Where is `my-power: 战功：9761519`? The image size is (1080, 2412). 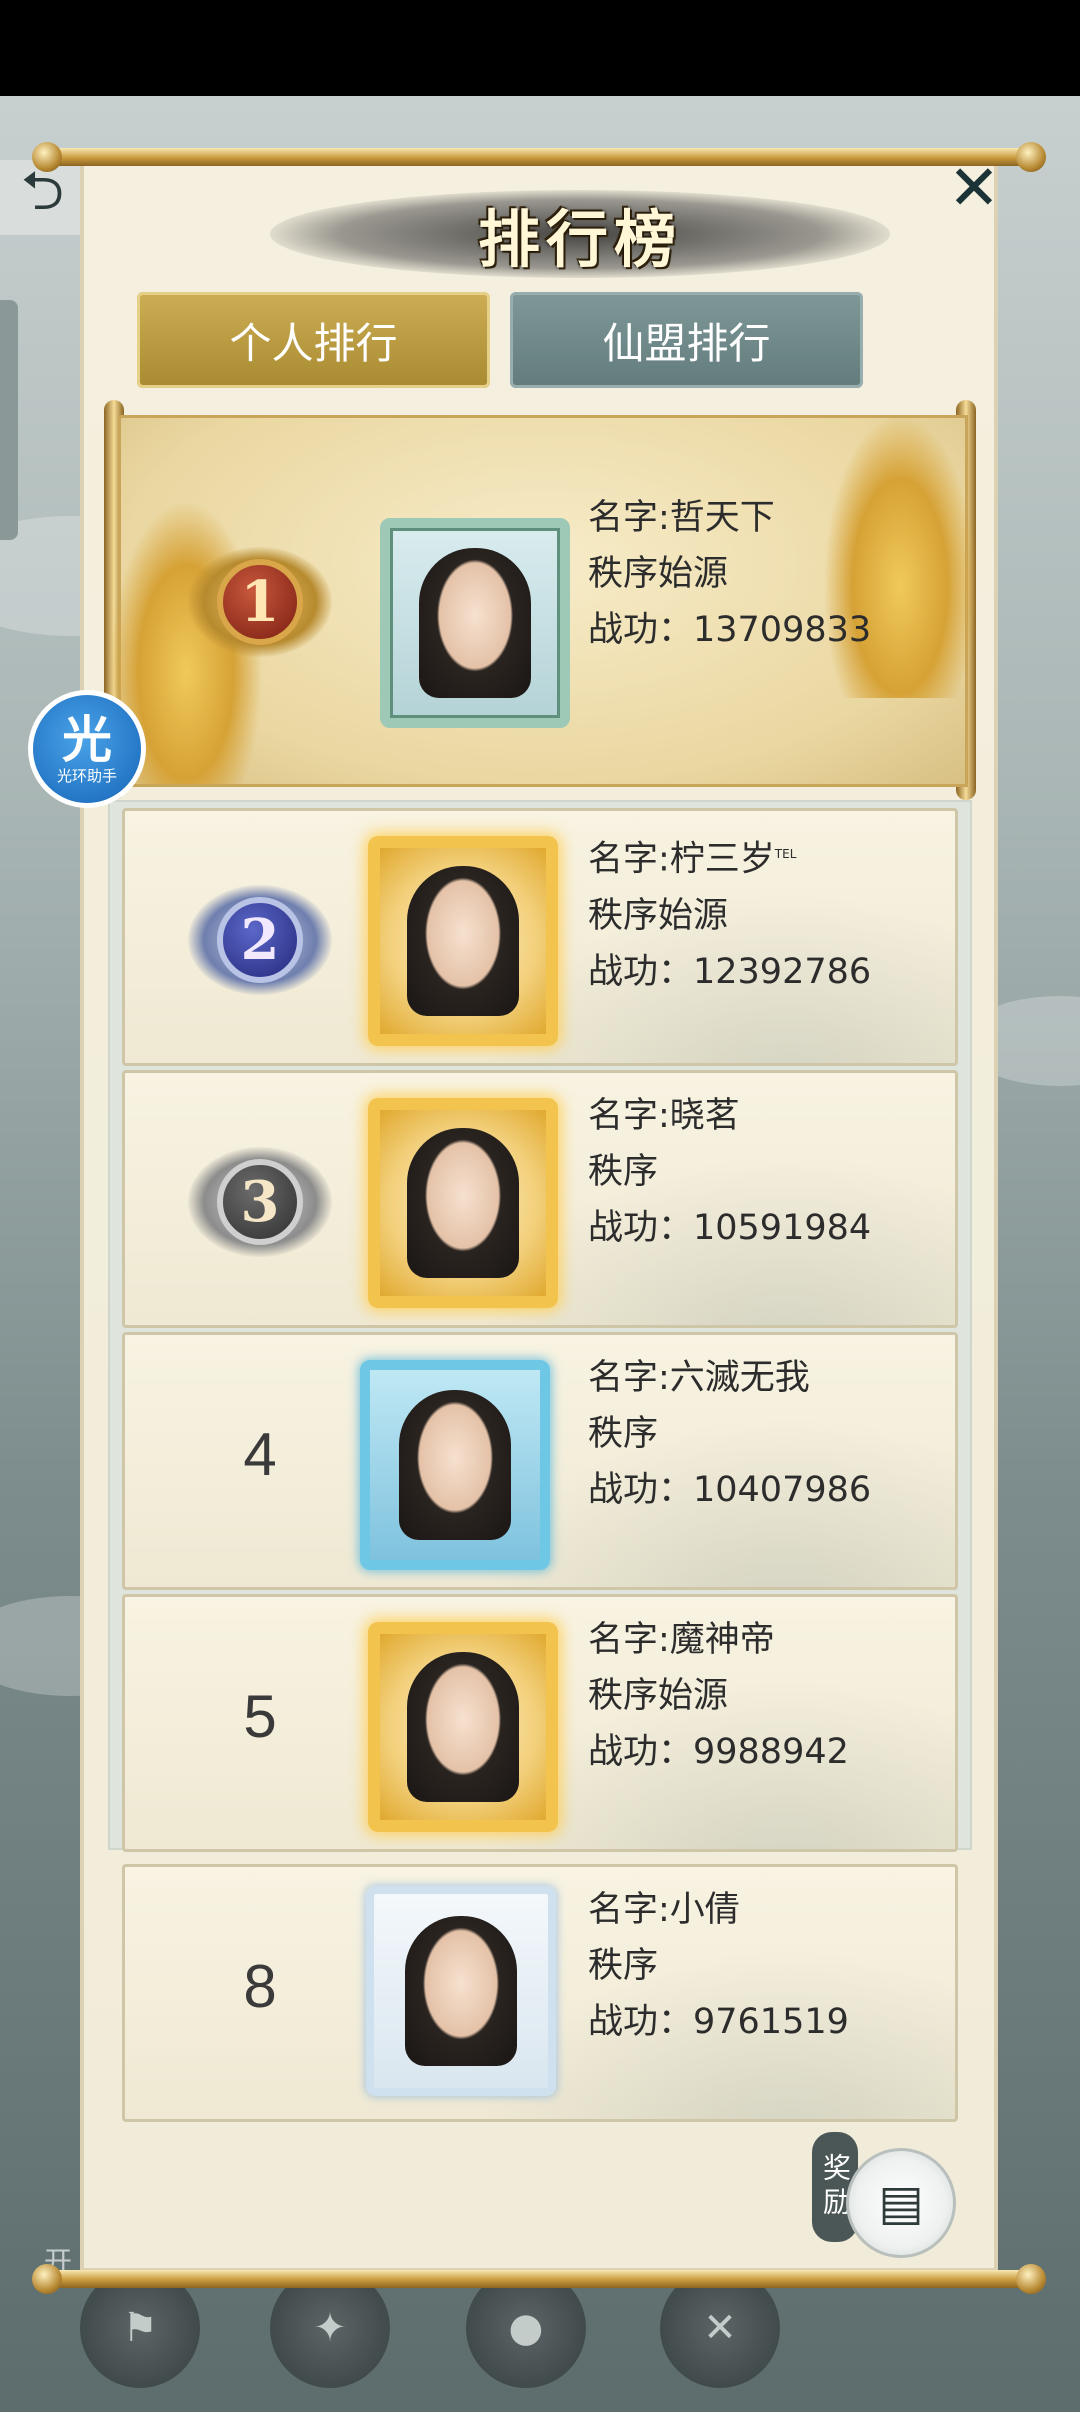
my-power: 战功：9761519 is located at coordinates (718, 2022).